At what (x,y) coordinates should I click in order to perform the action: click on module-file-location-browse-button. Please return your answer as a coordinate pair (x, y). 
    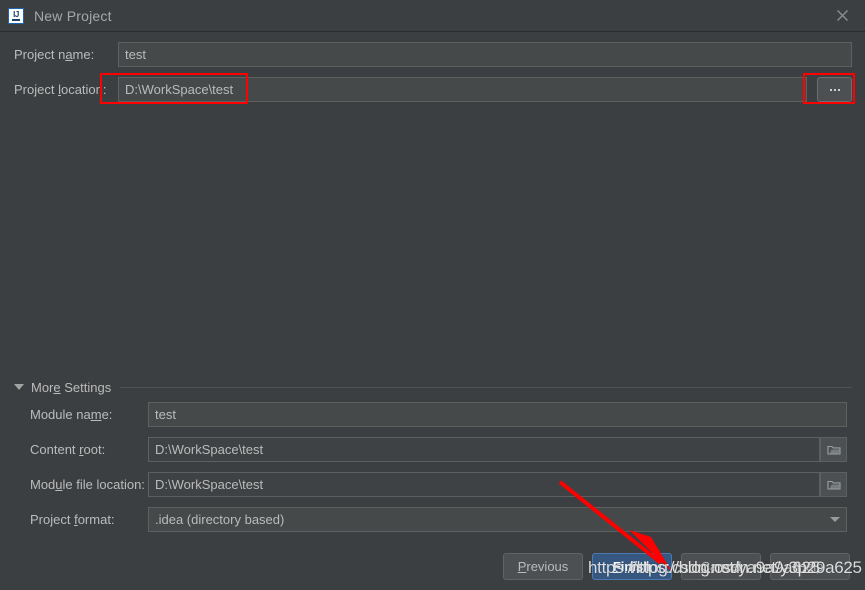
    Looking at the image, I should click on (833, 484).